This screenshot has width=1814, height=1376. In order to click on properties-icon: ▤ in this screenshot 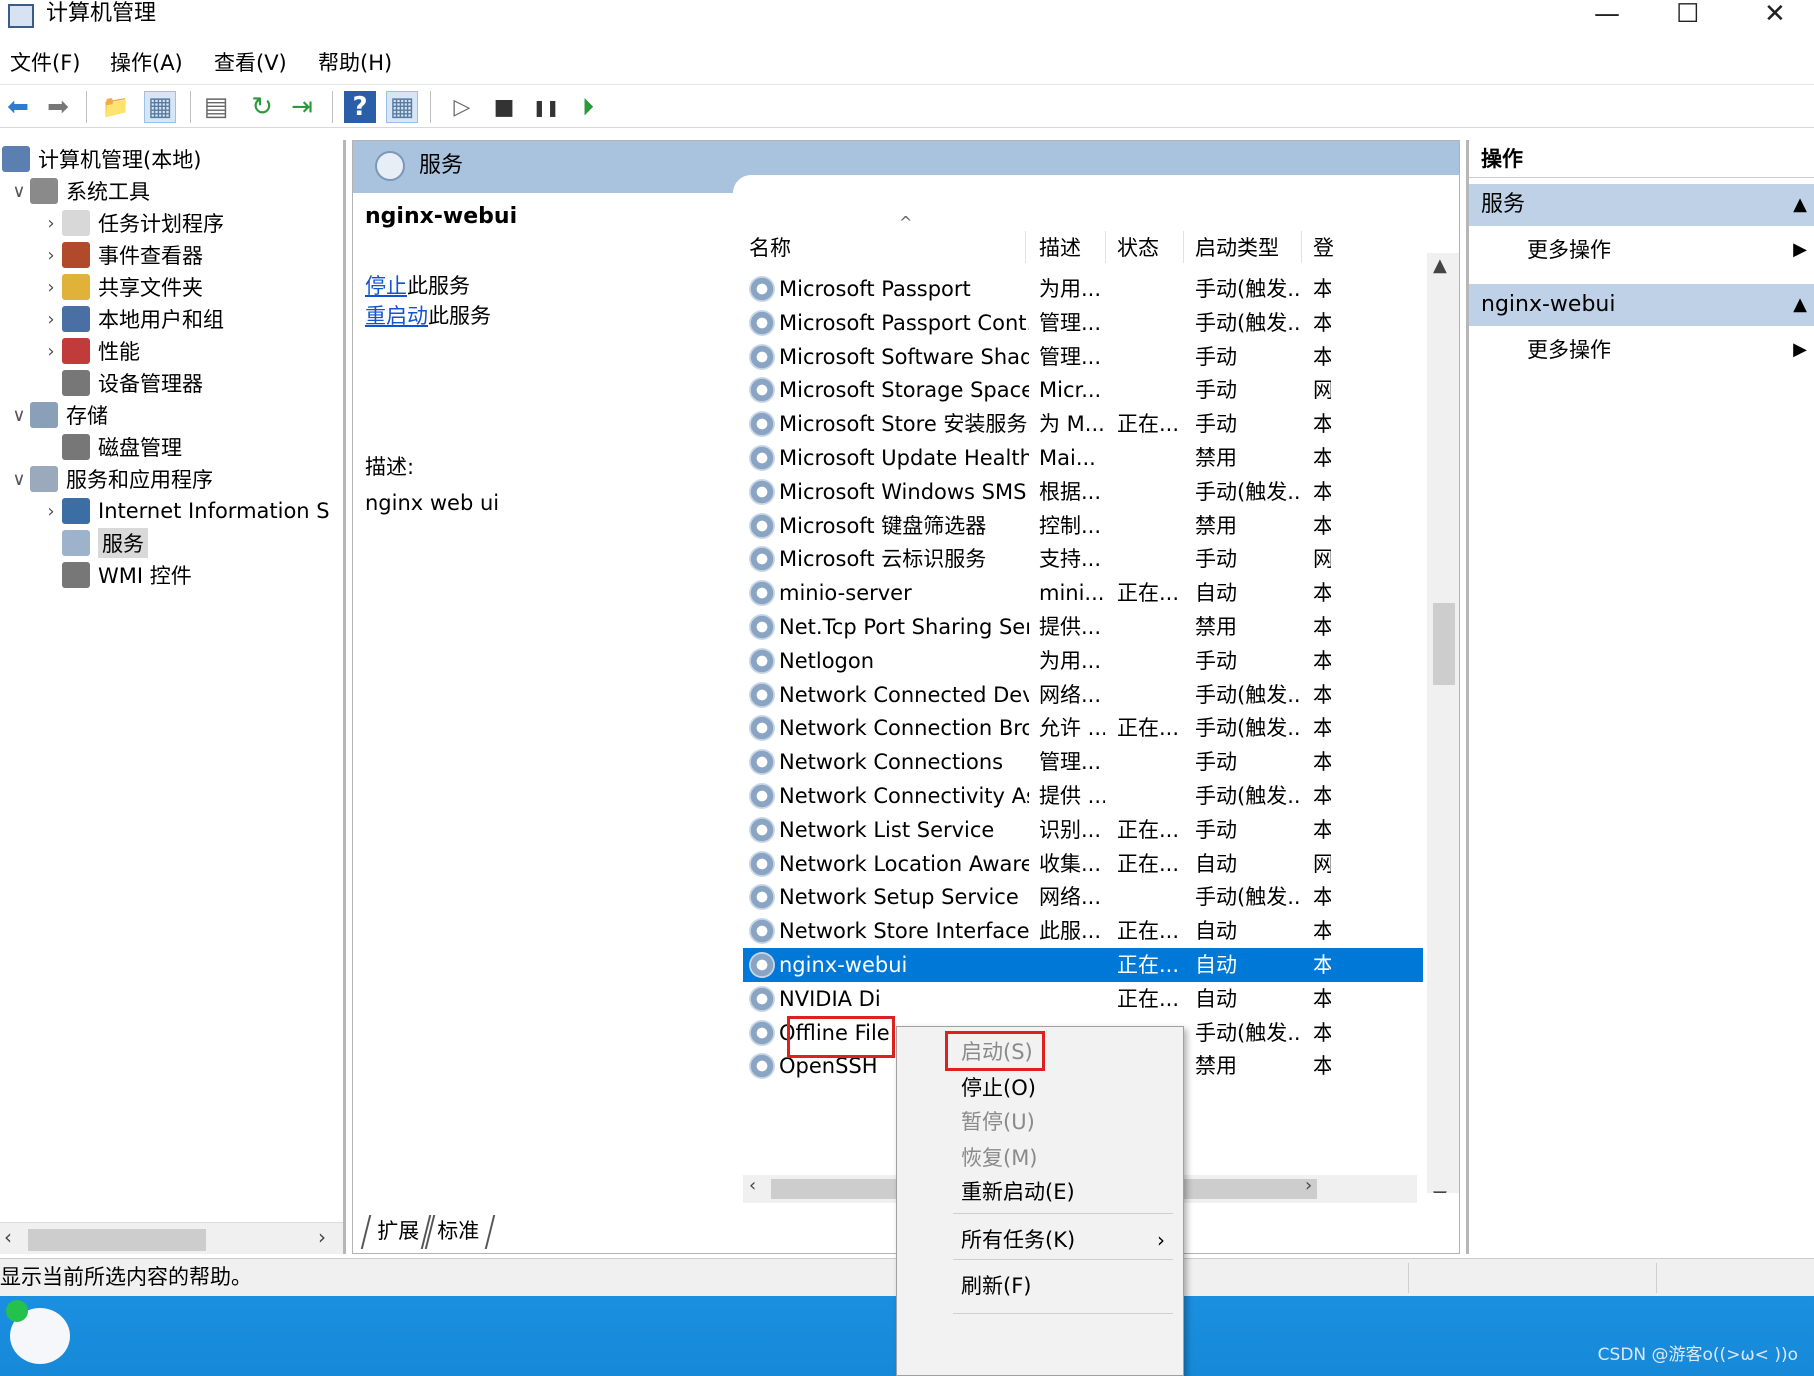, I will do `click(216, 107)`.